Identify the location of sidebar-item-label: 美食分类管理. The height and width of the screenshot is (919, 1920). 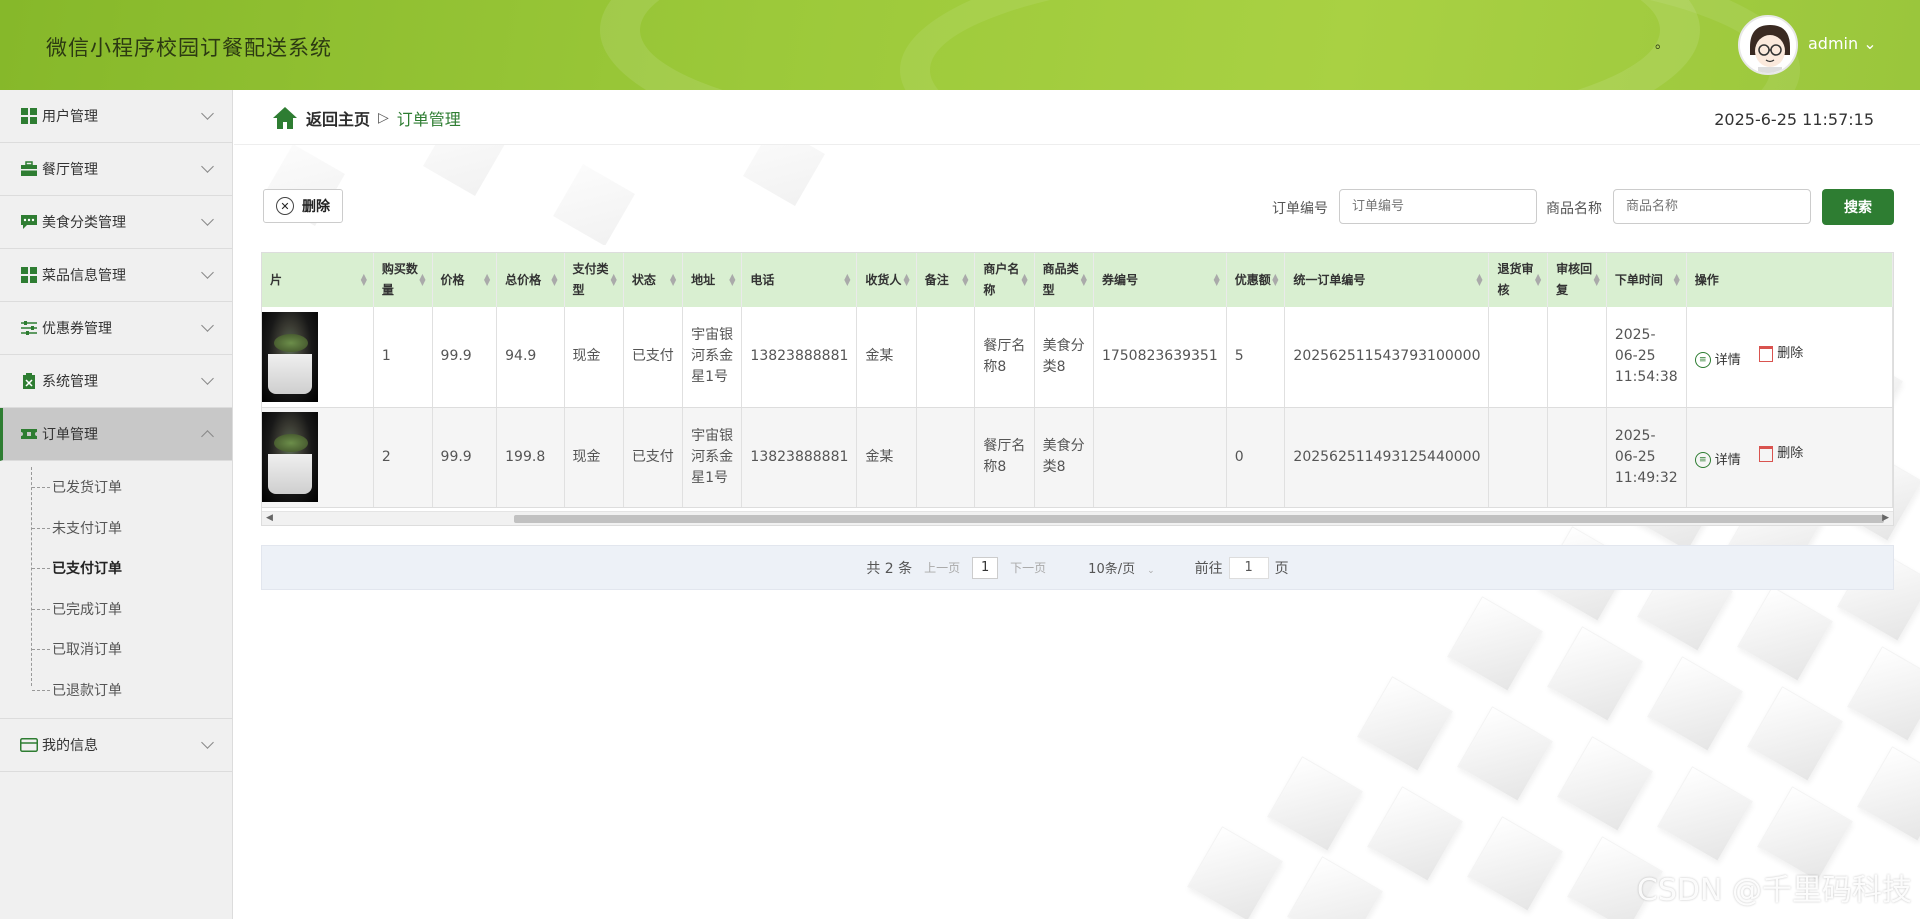
(84, 223).